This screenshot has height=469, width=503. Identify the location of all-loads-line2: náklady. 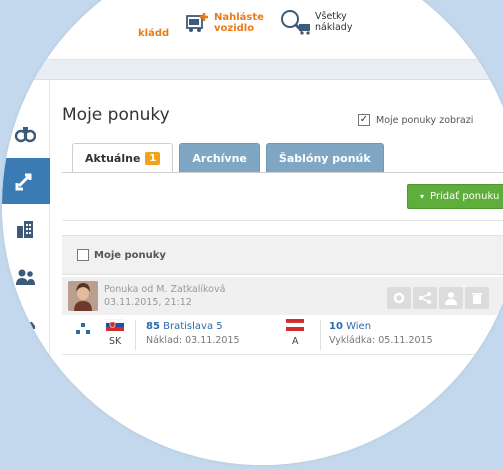
(334, 27).